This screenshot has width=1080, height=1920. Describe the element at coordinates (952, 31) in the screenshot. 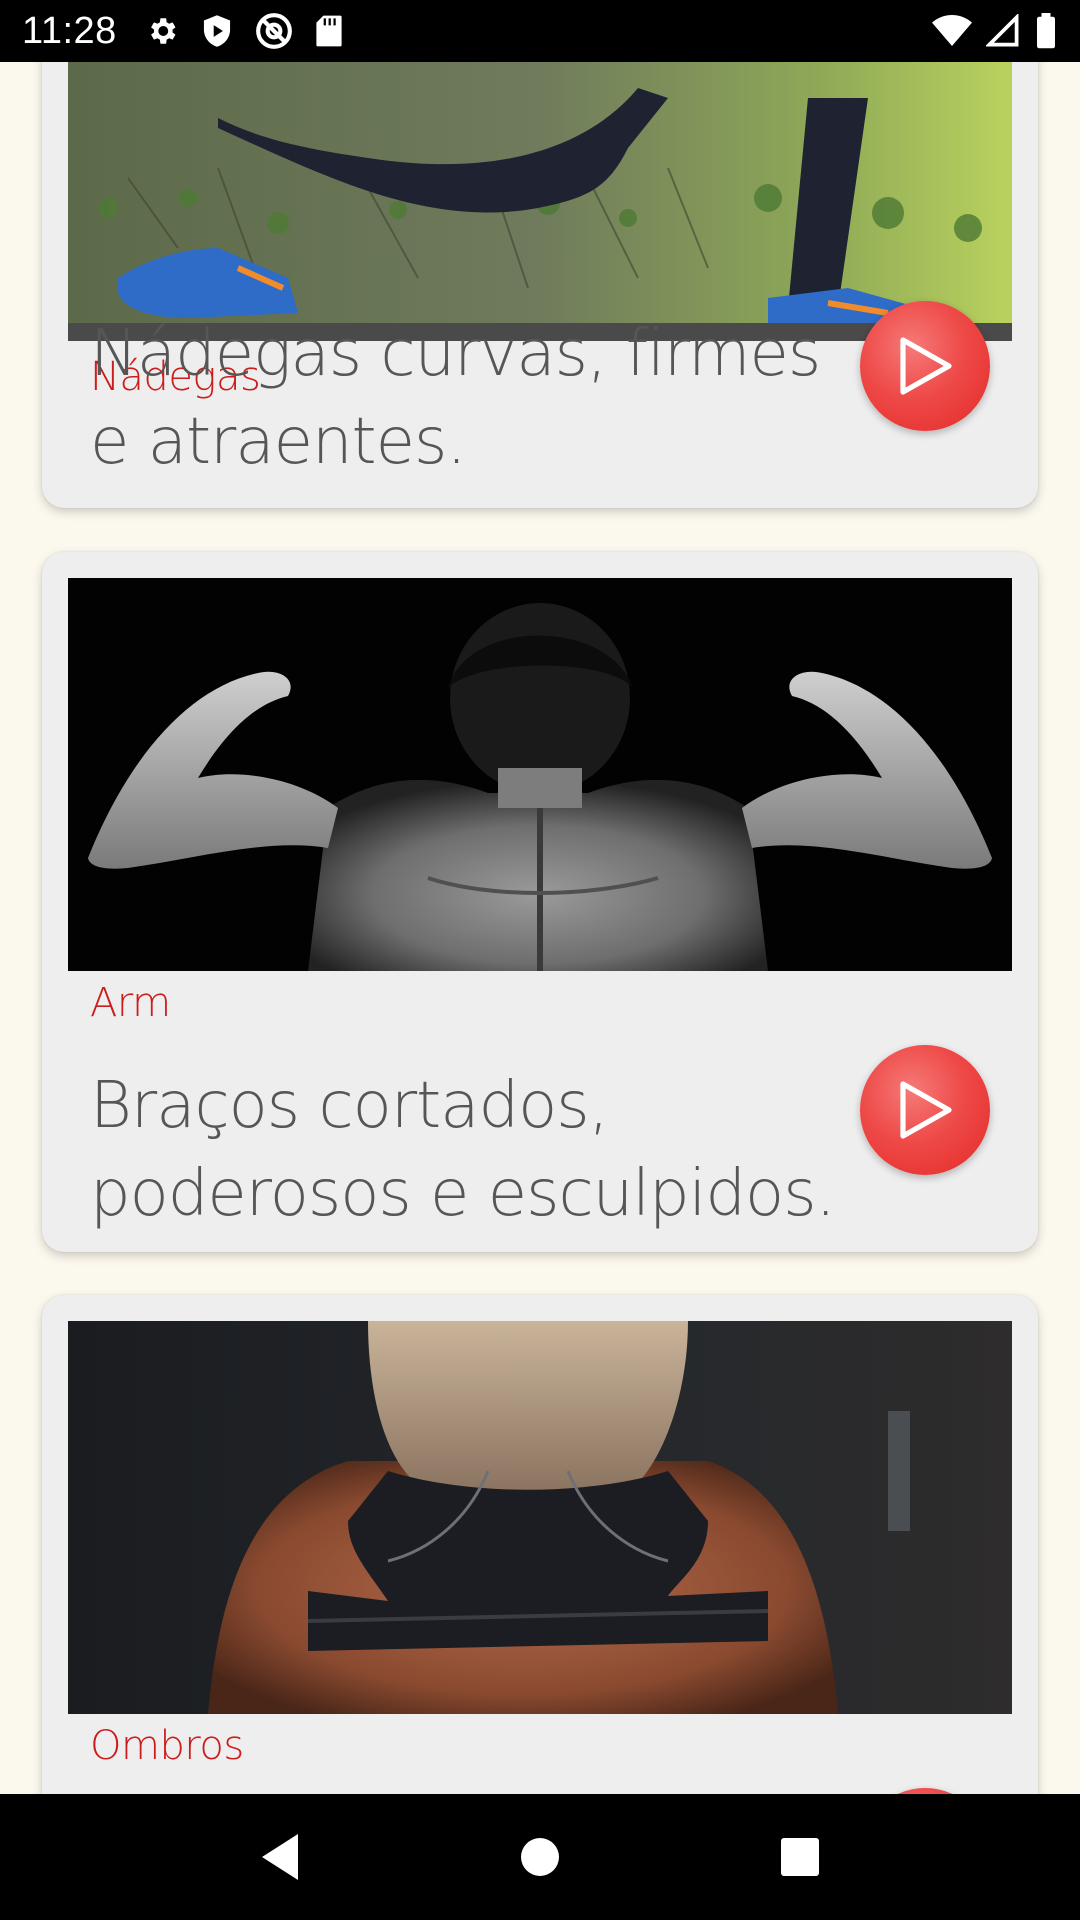

I see `wifi-icon` at that location.